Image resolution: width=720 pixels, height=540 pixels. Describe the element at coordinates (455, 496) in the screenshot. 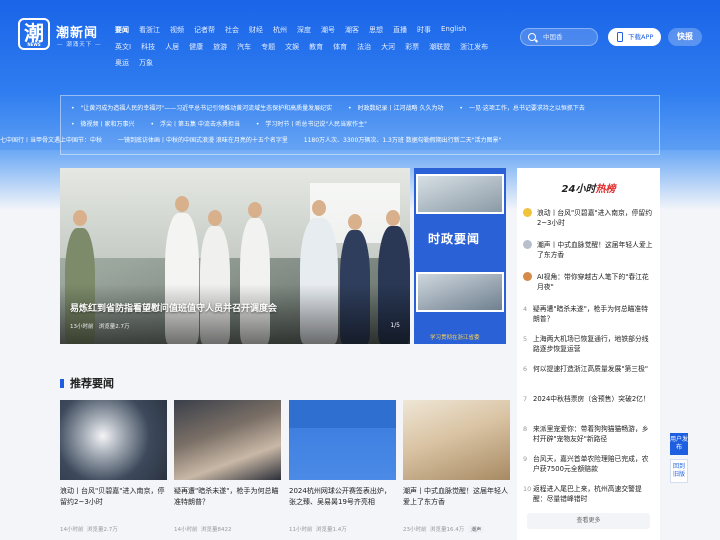

I see `card-title: 潮声丨中式血脉觉醒！这届年轻人爱上了东方香` at that location.